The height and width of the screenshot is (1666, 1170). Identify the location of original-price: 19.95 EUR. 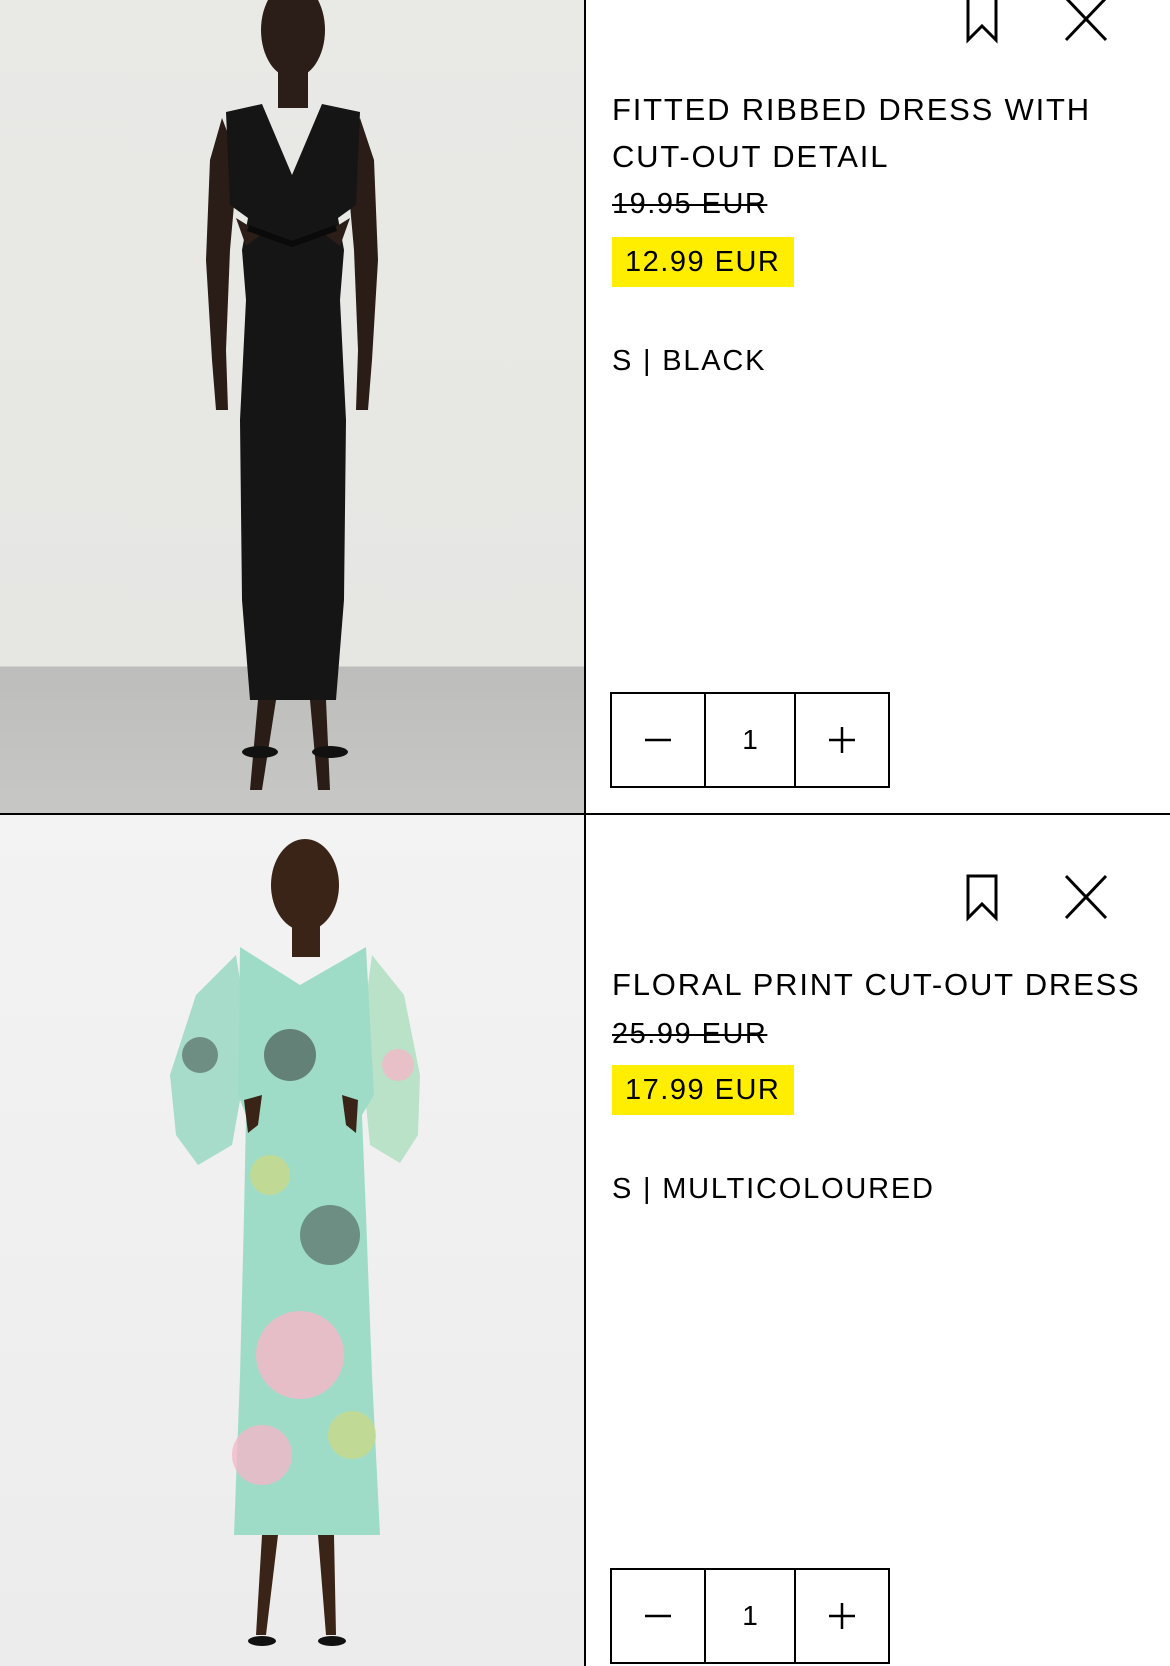
(690, 204).